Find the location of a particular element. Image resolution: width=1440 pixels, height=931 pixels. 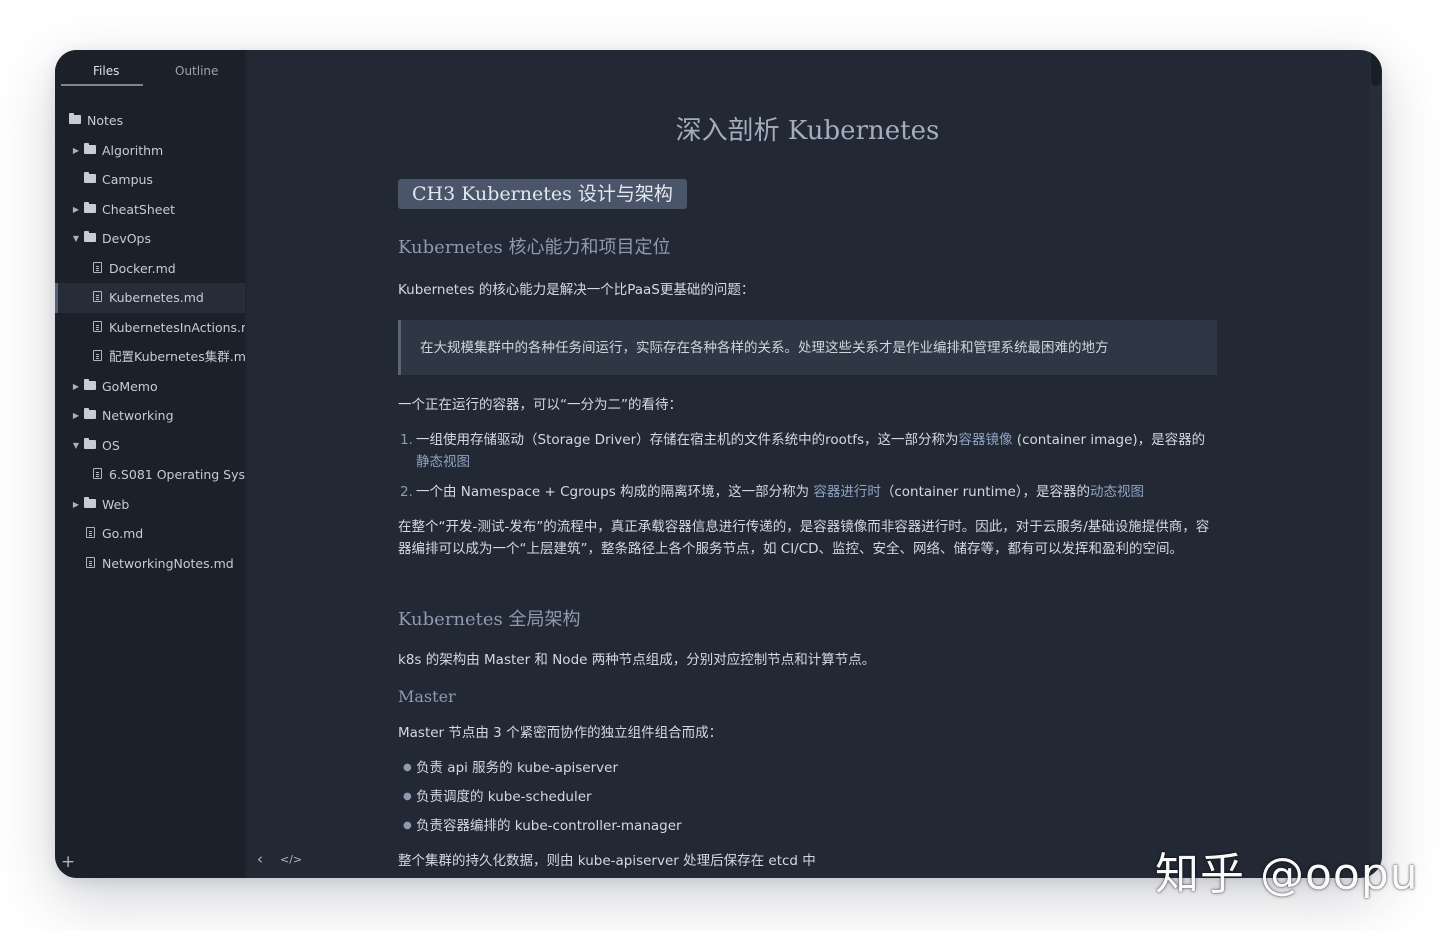

tree-item-label: Docker.md is located at coordinates (142, 268).